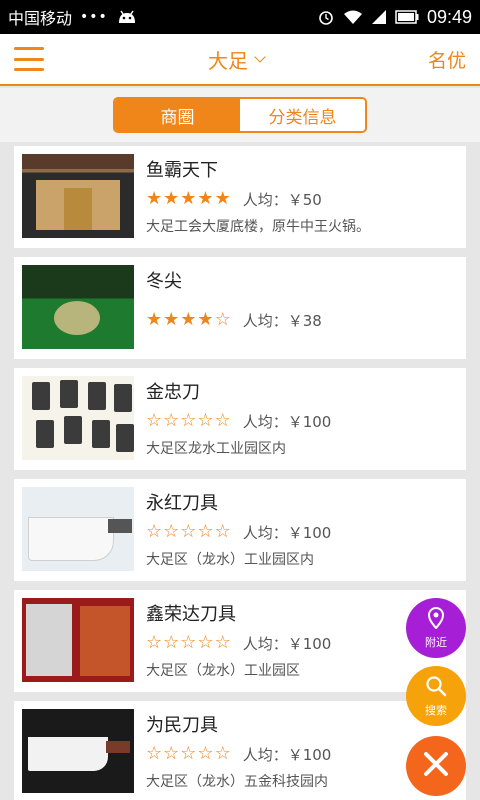  I want to click on star-rating: ★ ★ ★ ★ ☆, so click(188, 320).